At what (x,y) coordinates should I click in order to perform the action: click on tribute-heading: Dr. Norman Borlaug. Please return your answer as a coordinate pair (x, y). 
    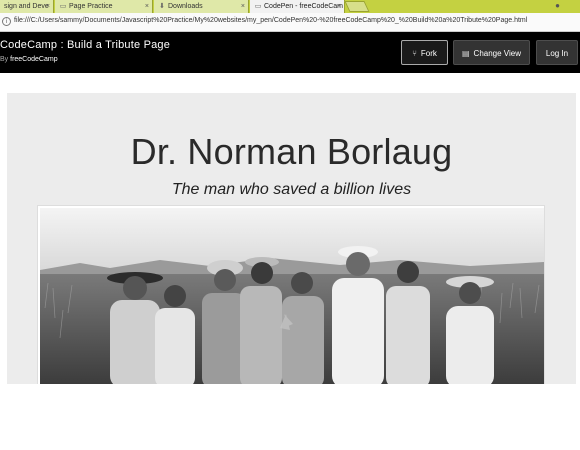
    Looking at the image, I should click on (291, 151).